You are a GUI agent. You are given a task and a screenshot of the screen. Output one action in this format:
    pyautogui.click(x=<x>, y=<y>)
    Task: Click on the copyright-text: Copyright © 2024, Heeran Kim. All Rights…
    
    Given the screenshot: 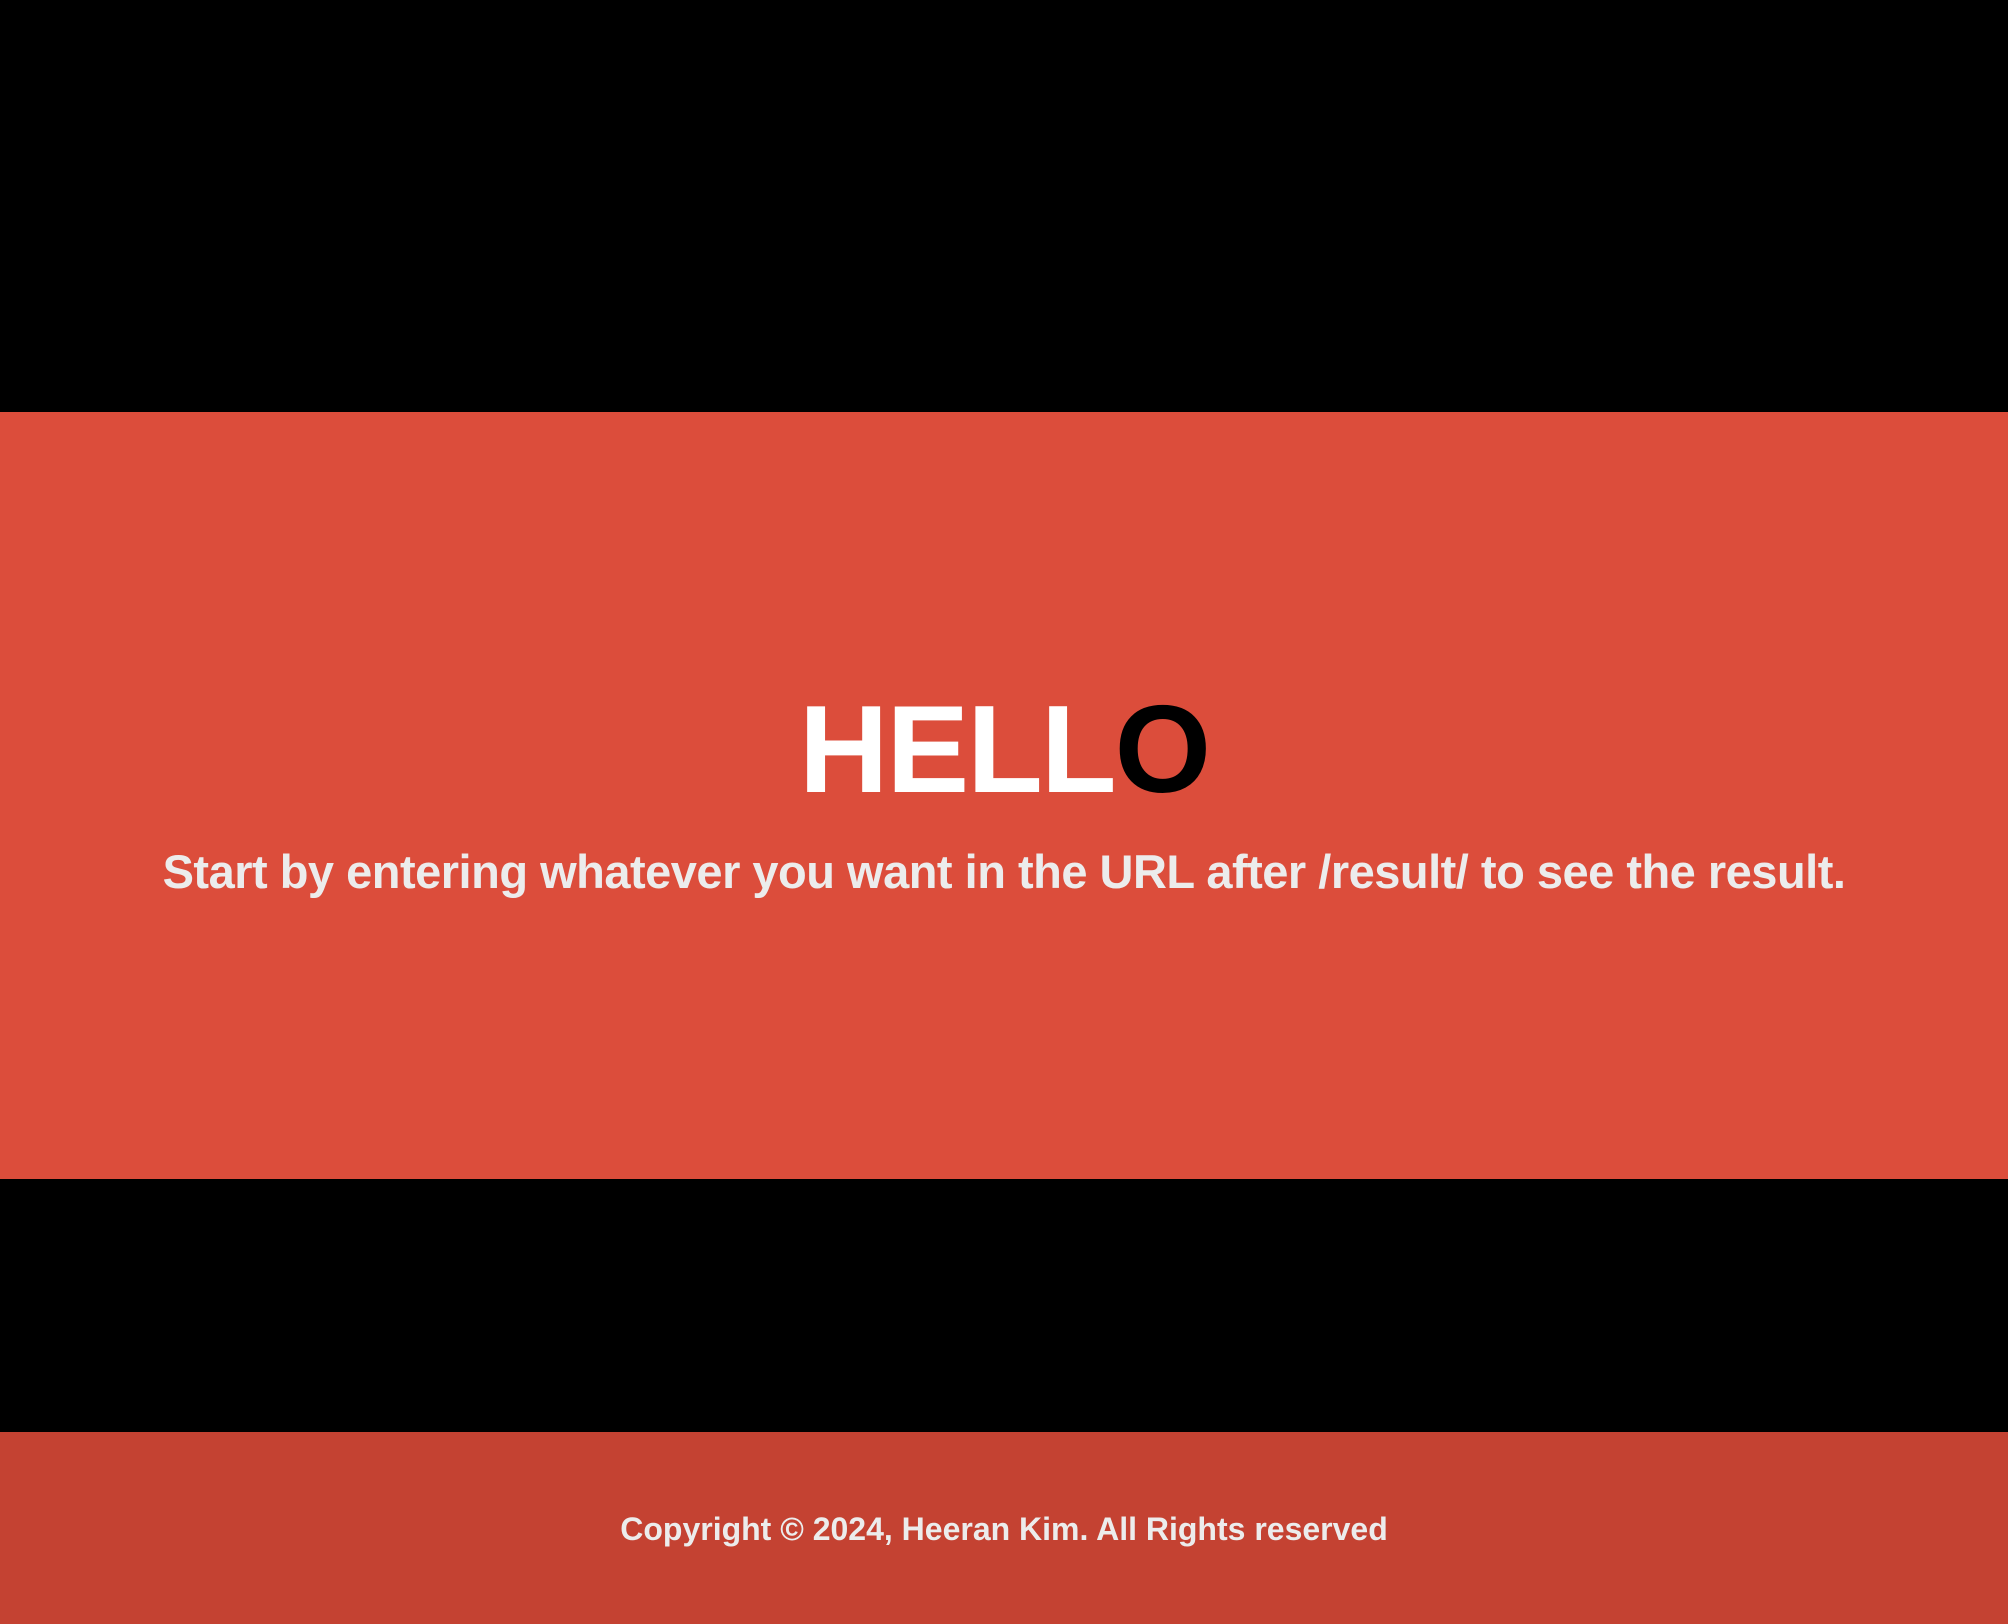 What is the action you would take?
    pyautogui.click(x=1004, y=1529)
    